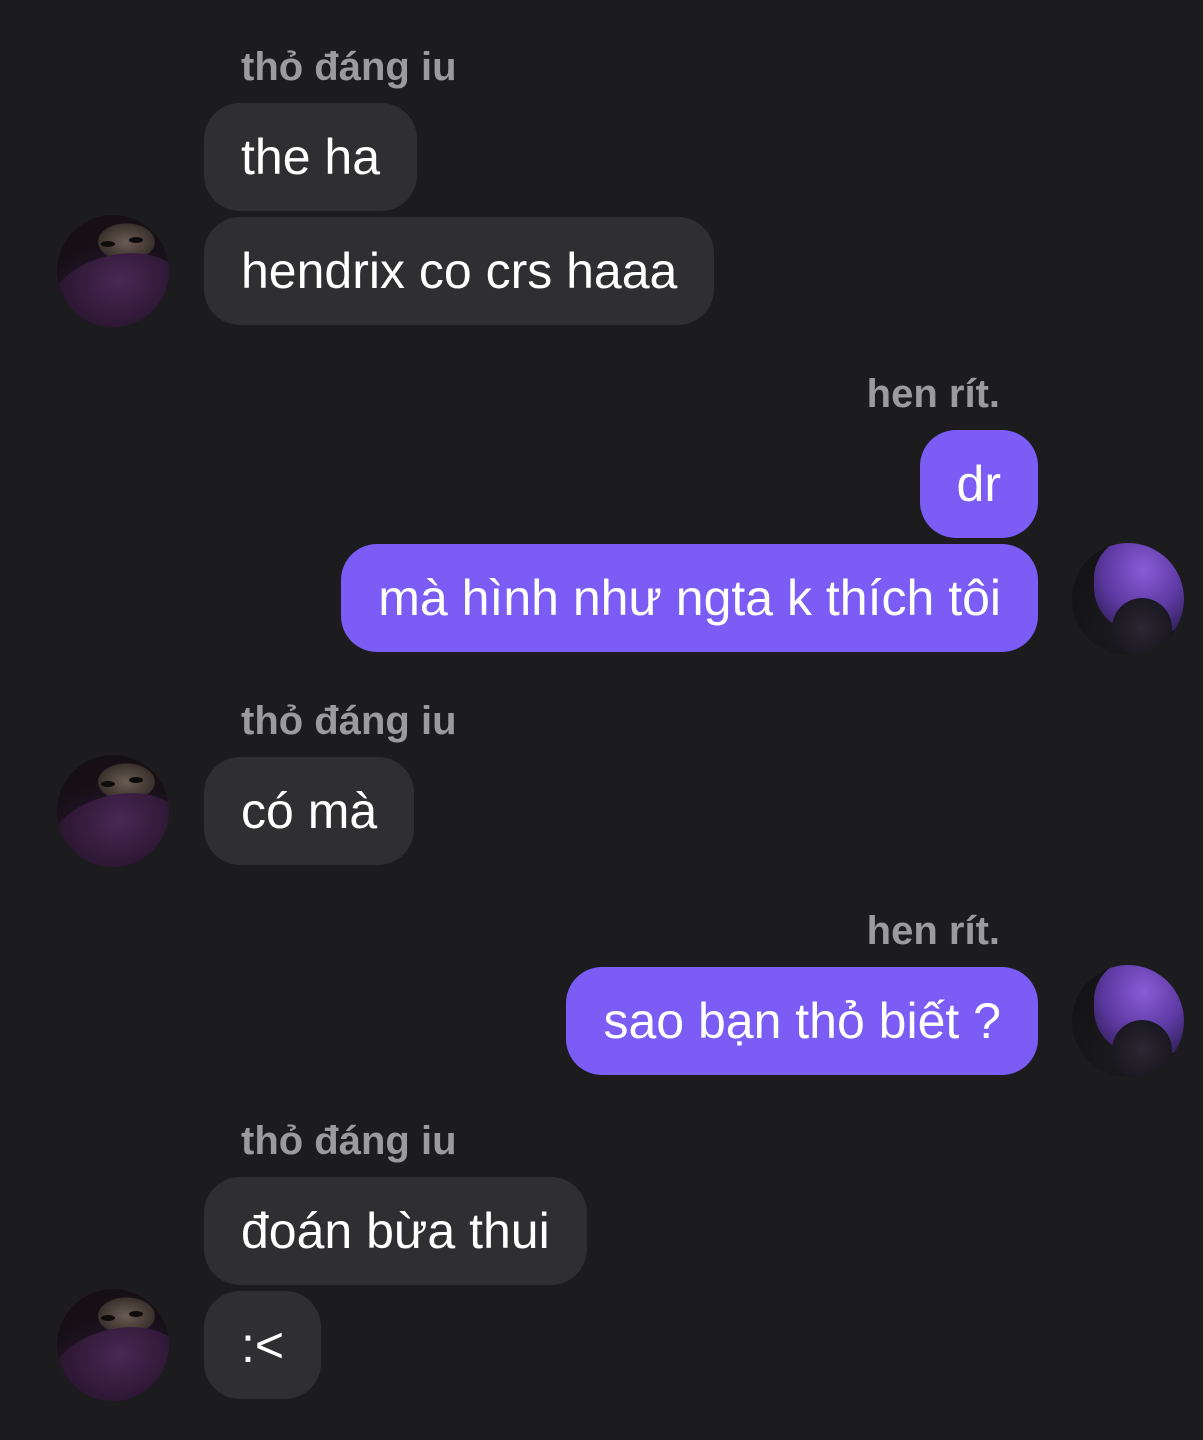 Image resolution: width=1203 pixels, height=1440 pixels. Describe the element at coordinates (689, 598) in the screenshot. I see `message-bubble-outgoing: mà hình như ngta k thích tôi` at that location.